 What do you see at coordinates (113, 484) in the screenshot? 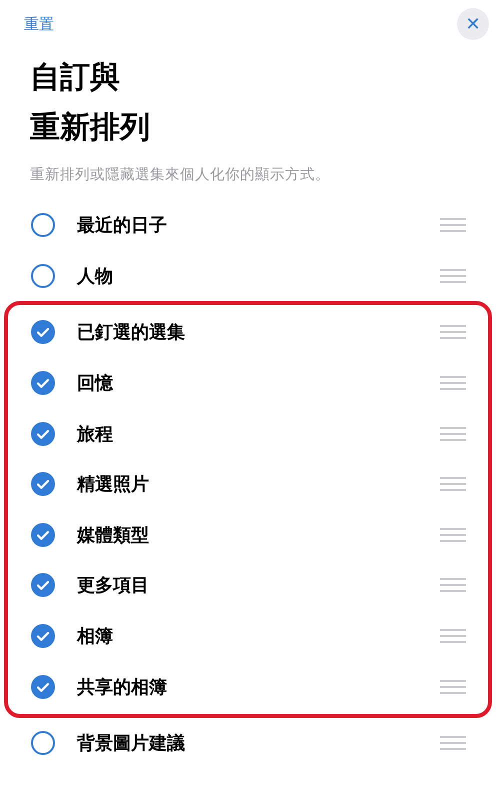
I see `item-label: 精選照片` at bounding box center [113, 484].